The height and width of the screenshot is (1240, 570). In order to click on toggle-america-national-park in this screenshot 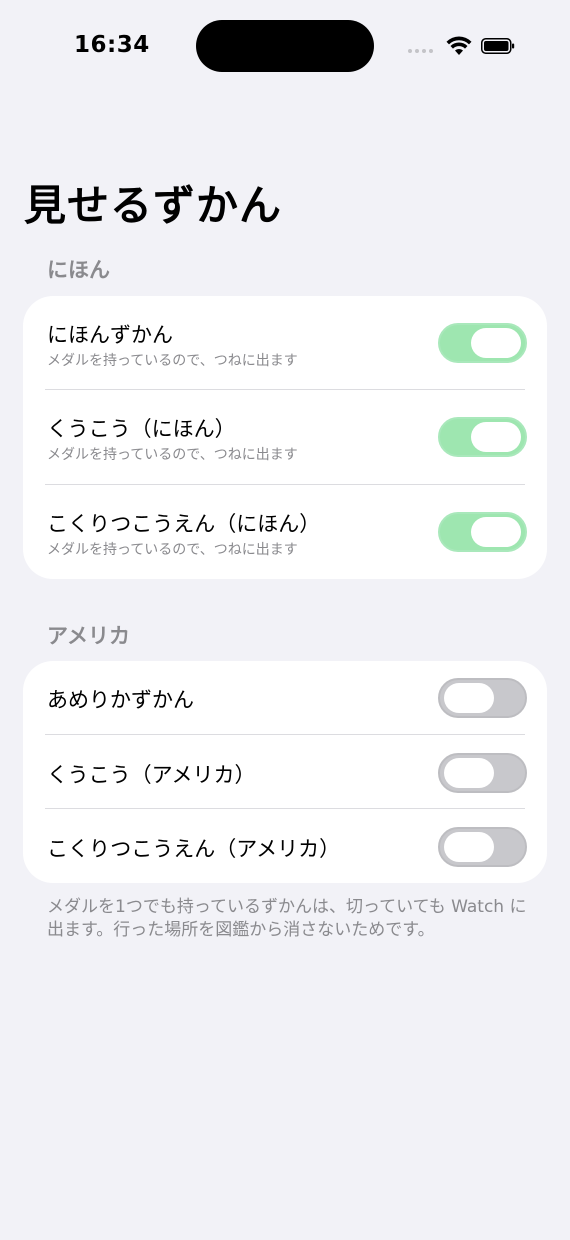, I will do `click(482, 847)`.